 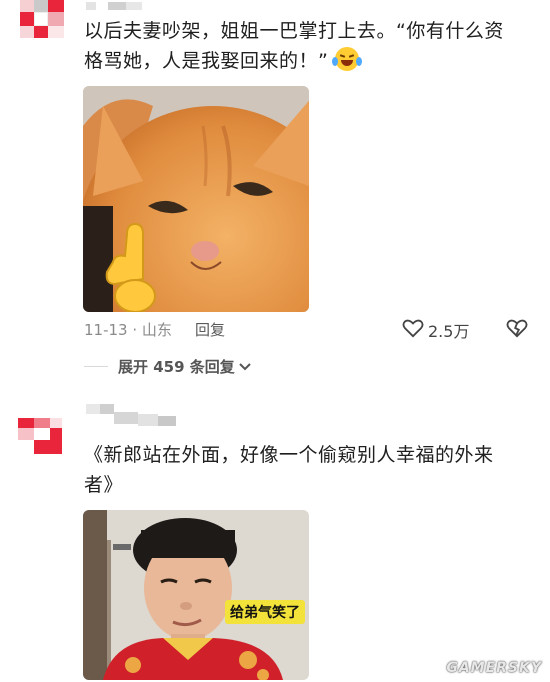 I want to click on comment-text: 《新郎站在外面，好像一个偷窥别人幸福的外来 者》, so click(x=289, y=470).